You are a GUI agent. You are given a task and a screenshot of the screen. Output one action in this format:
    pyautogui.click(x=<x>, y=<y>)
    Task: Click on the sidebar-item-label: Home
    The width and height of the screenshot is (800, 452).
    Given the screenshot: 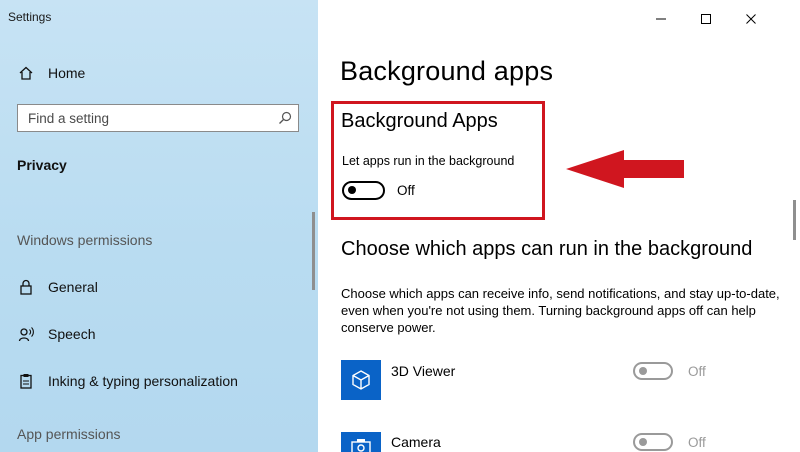 What is the action you would take?
    pyautogui.click(x=67, y=73)
    